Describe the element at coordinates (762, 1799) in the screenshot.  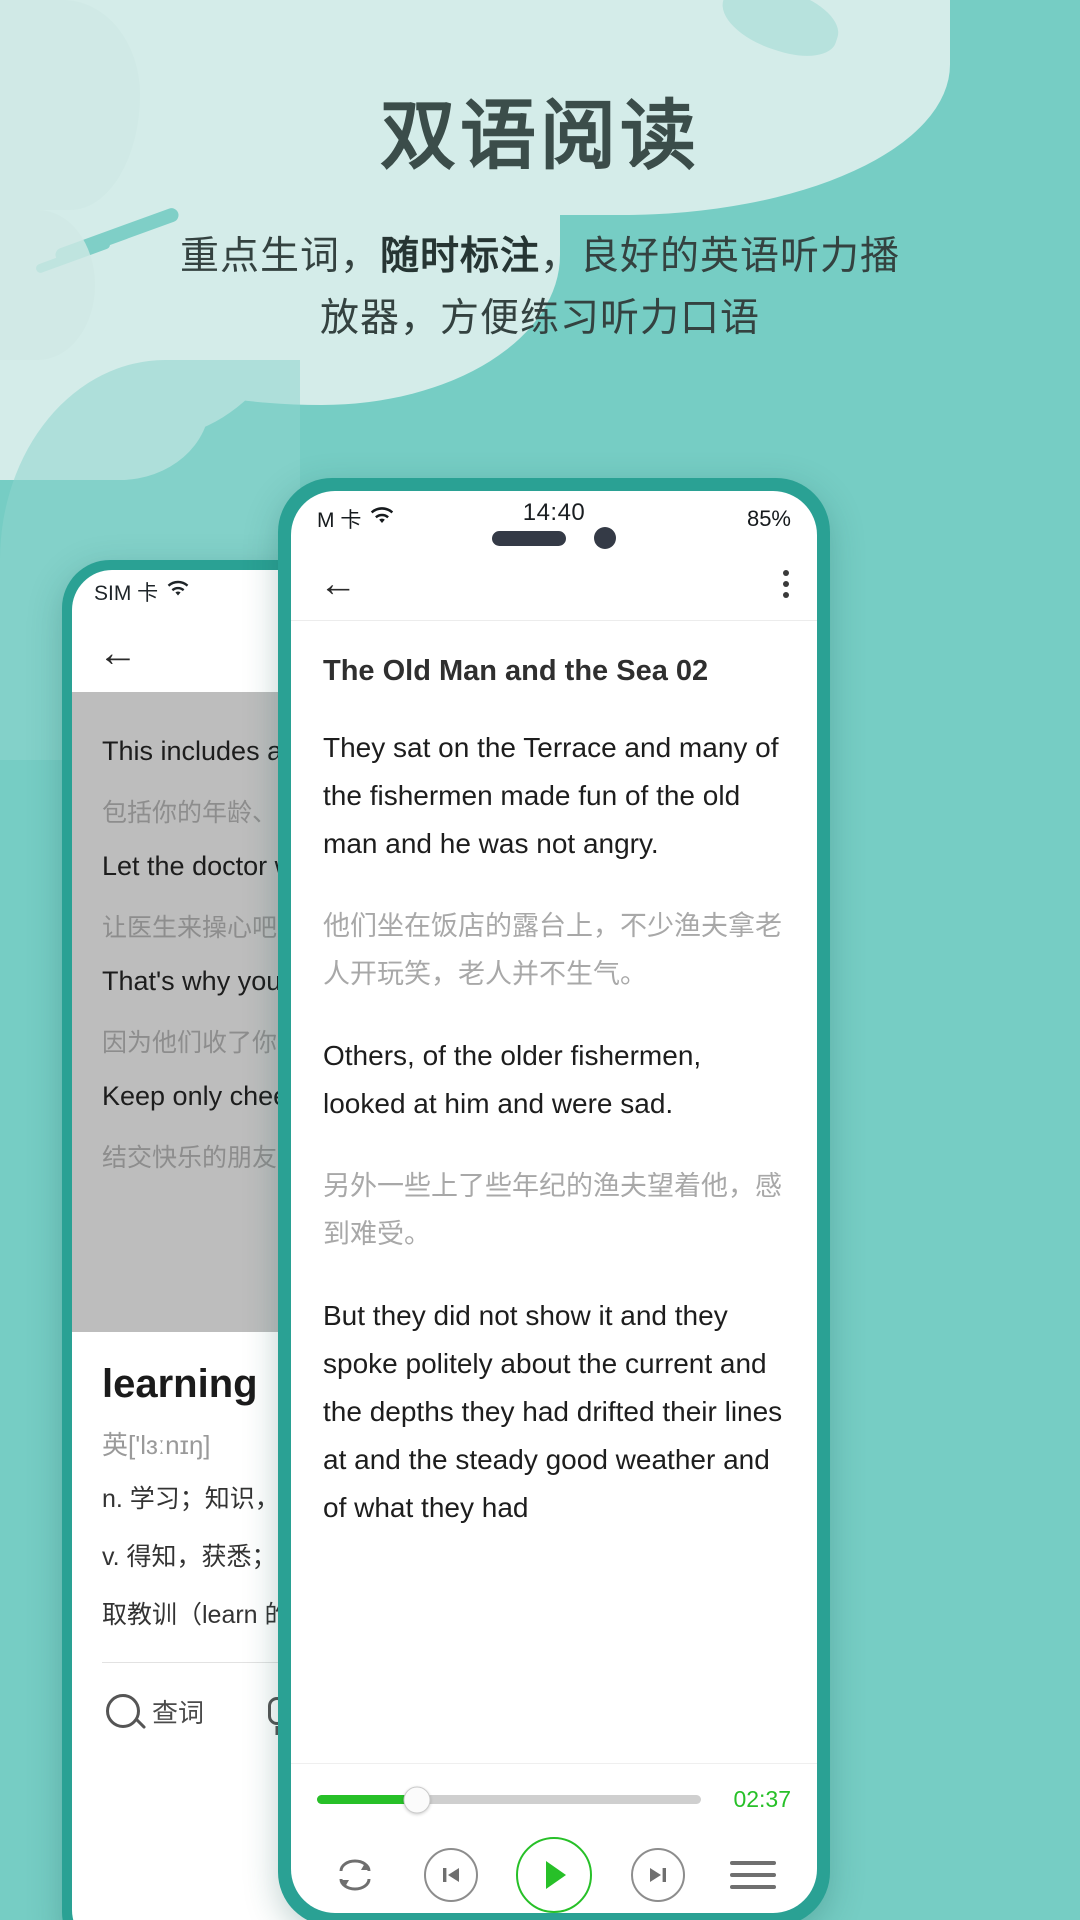
I see `time-label: 02:37` at that location.